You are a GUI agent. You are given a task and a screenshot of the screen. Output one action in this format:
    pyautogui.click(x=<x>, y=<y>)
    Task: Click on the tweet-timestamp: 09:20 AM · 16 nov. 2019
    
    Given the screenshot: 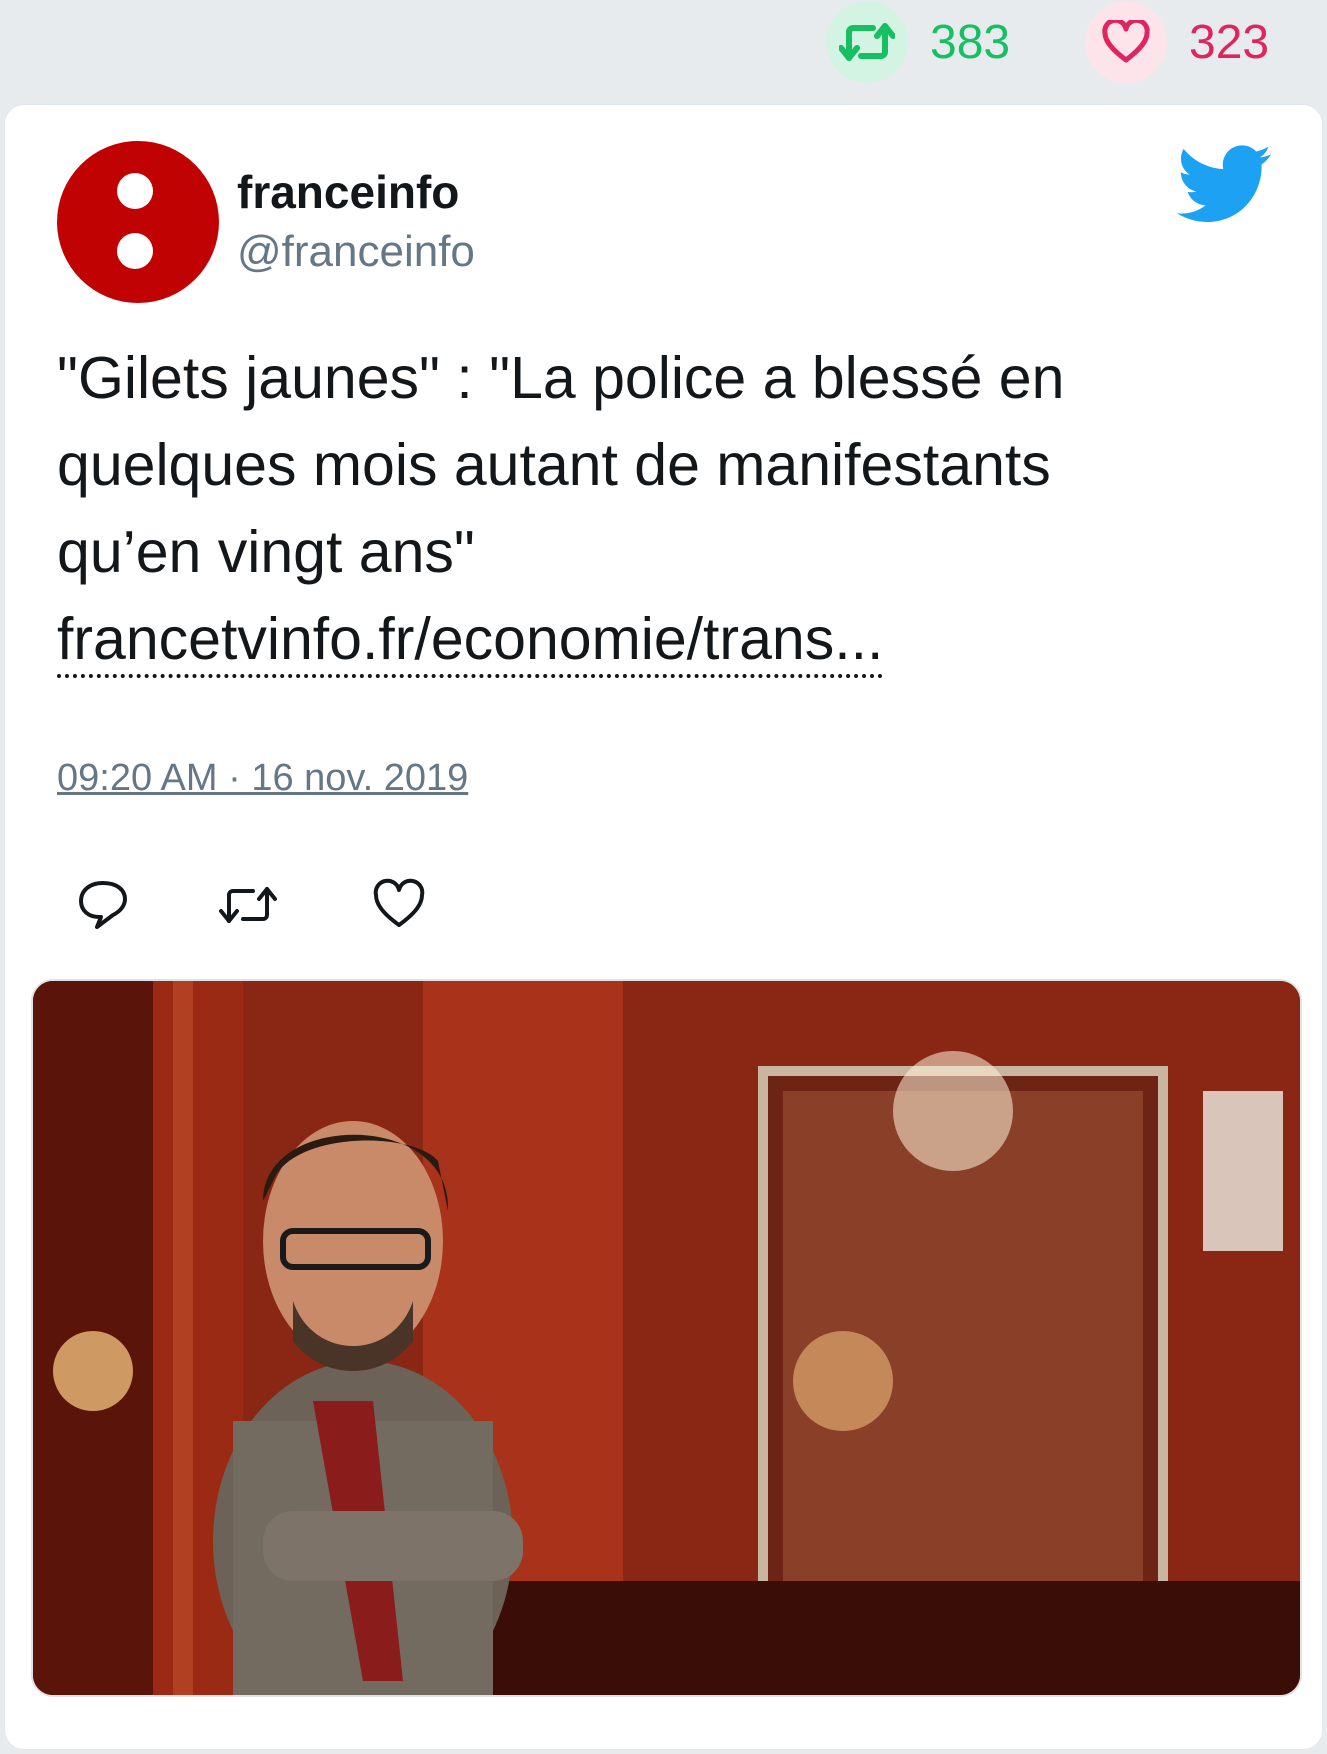 What is the action you would take?
    pyautogui.click(x=262, y=778)
    